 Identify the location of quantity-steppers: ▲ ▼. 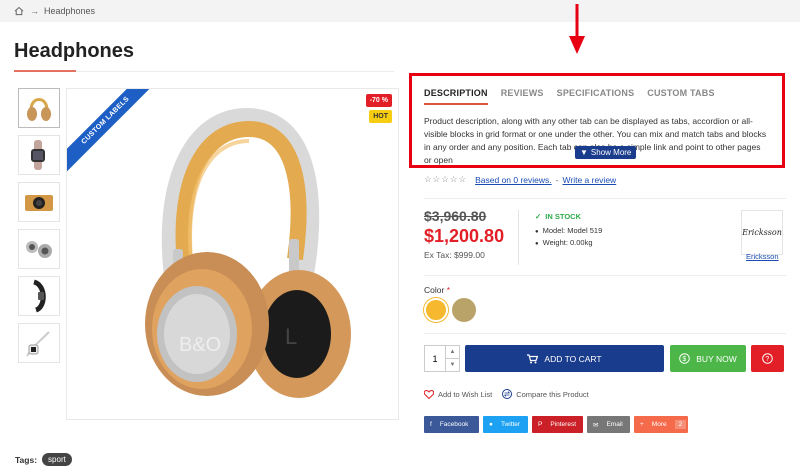
(452, 358).